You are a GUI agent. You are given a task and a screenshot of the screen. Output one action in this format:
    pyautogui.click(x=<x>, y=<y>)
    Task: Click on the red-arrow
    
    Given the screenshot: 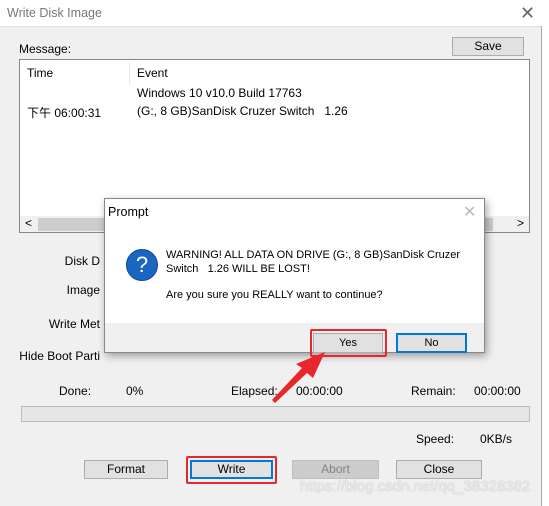 What is the action you would take?
    pyautogui.click(x=298, y=377)
    